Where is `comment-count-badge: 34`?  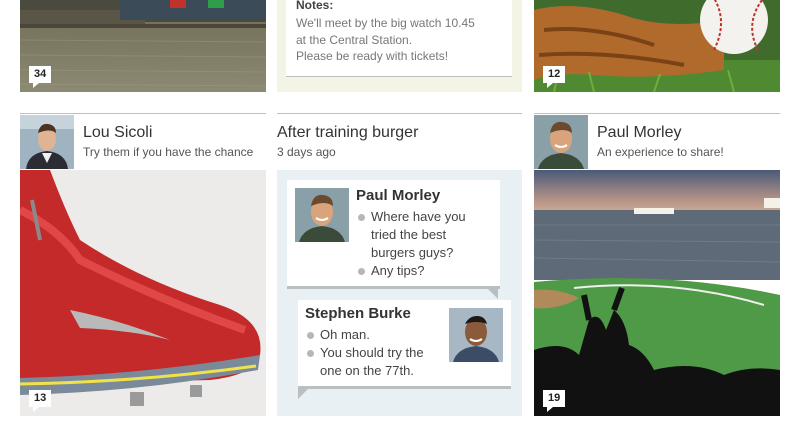
comment-count-badge: 34 is located at coordinates (40, 77).